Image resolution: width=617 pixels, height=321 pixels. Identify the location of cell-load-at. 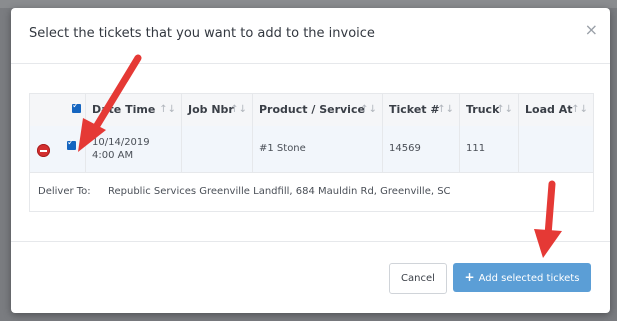
(555, 149).